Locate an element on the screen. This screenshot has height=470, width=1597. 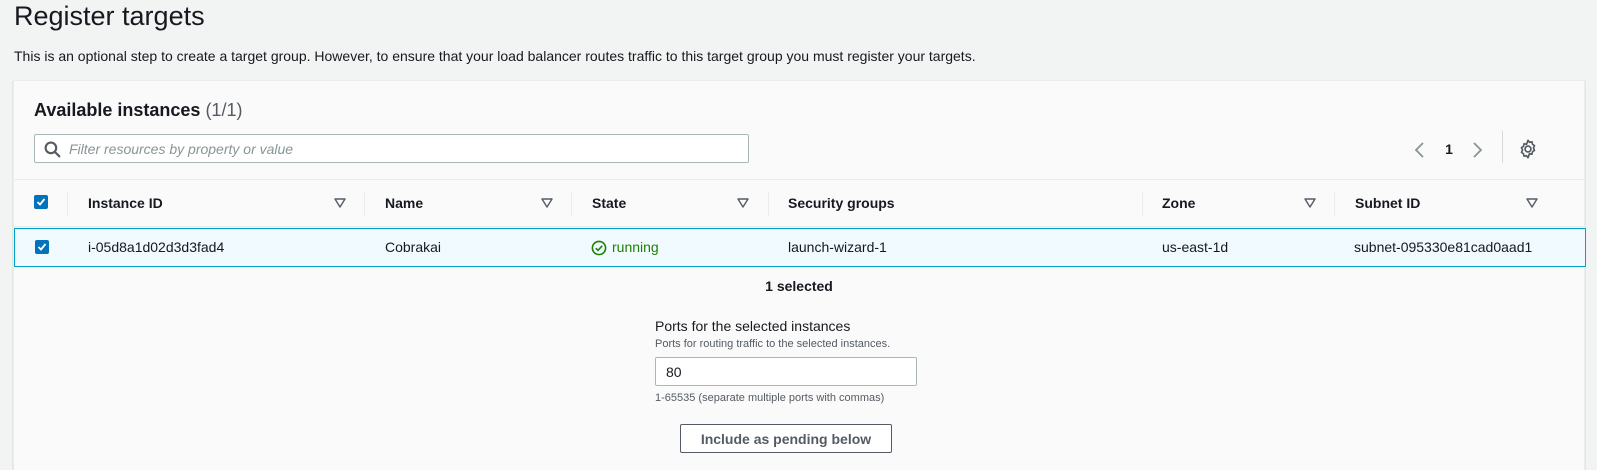
cell-instance-id: i-05d8a1d02d3d3fad4 is located at coordinates (156, 247).